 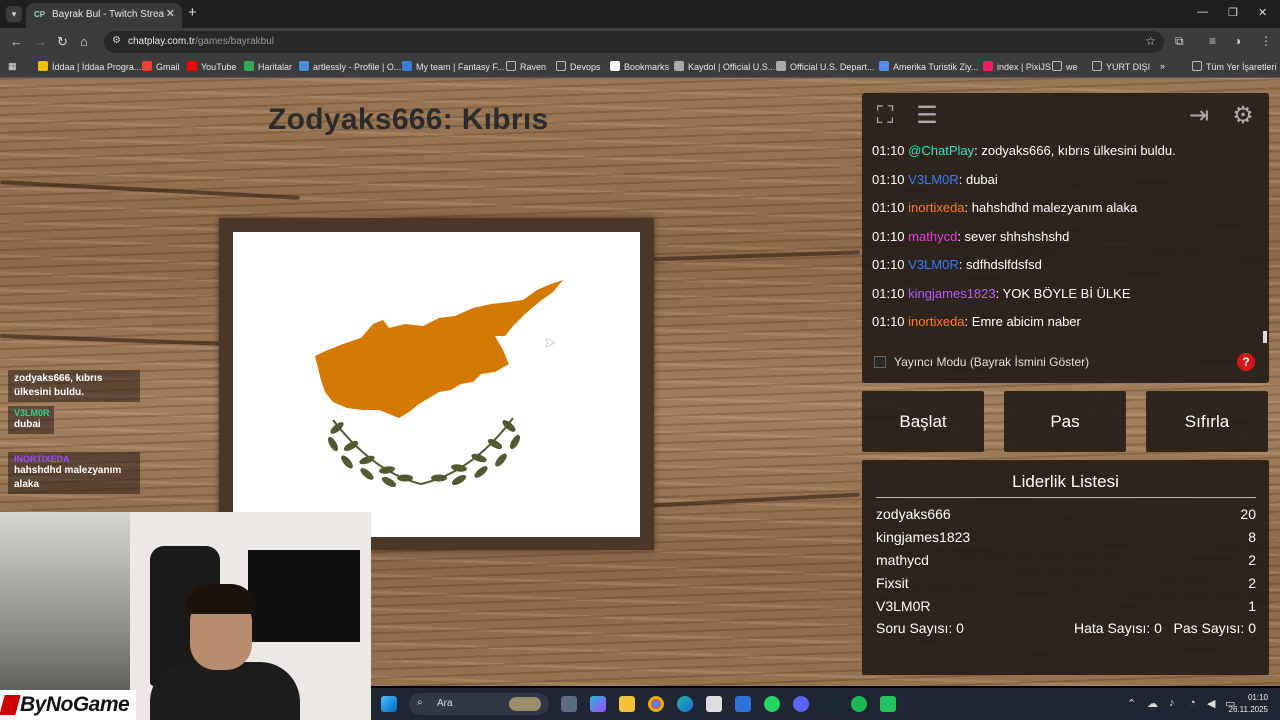 What do you see at coordinates (1234, 66) in the screenshot?
I see `all-bookmarks-button: Tüm Yer İşaretleri` at bounding box center [1234, 66].